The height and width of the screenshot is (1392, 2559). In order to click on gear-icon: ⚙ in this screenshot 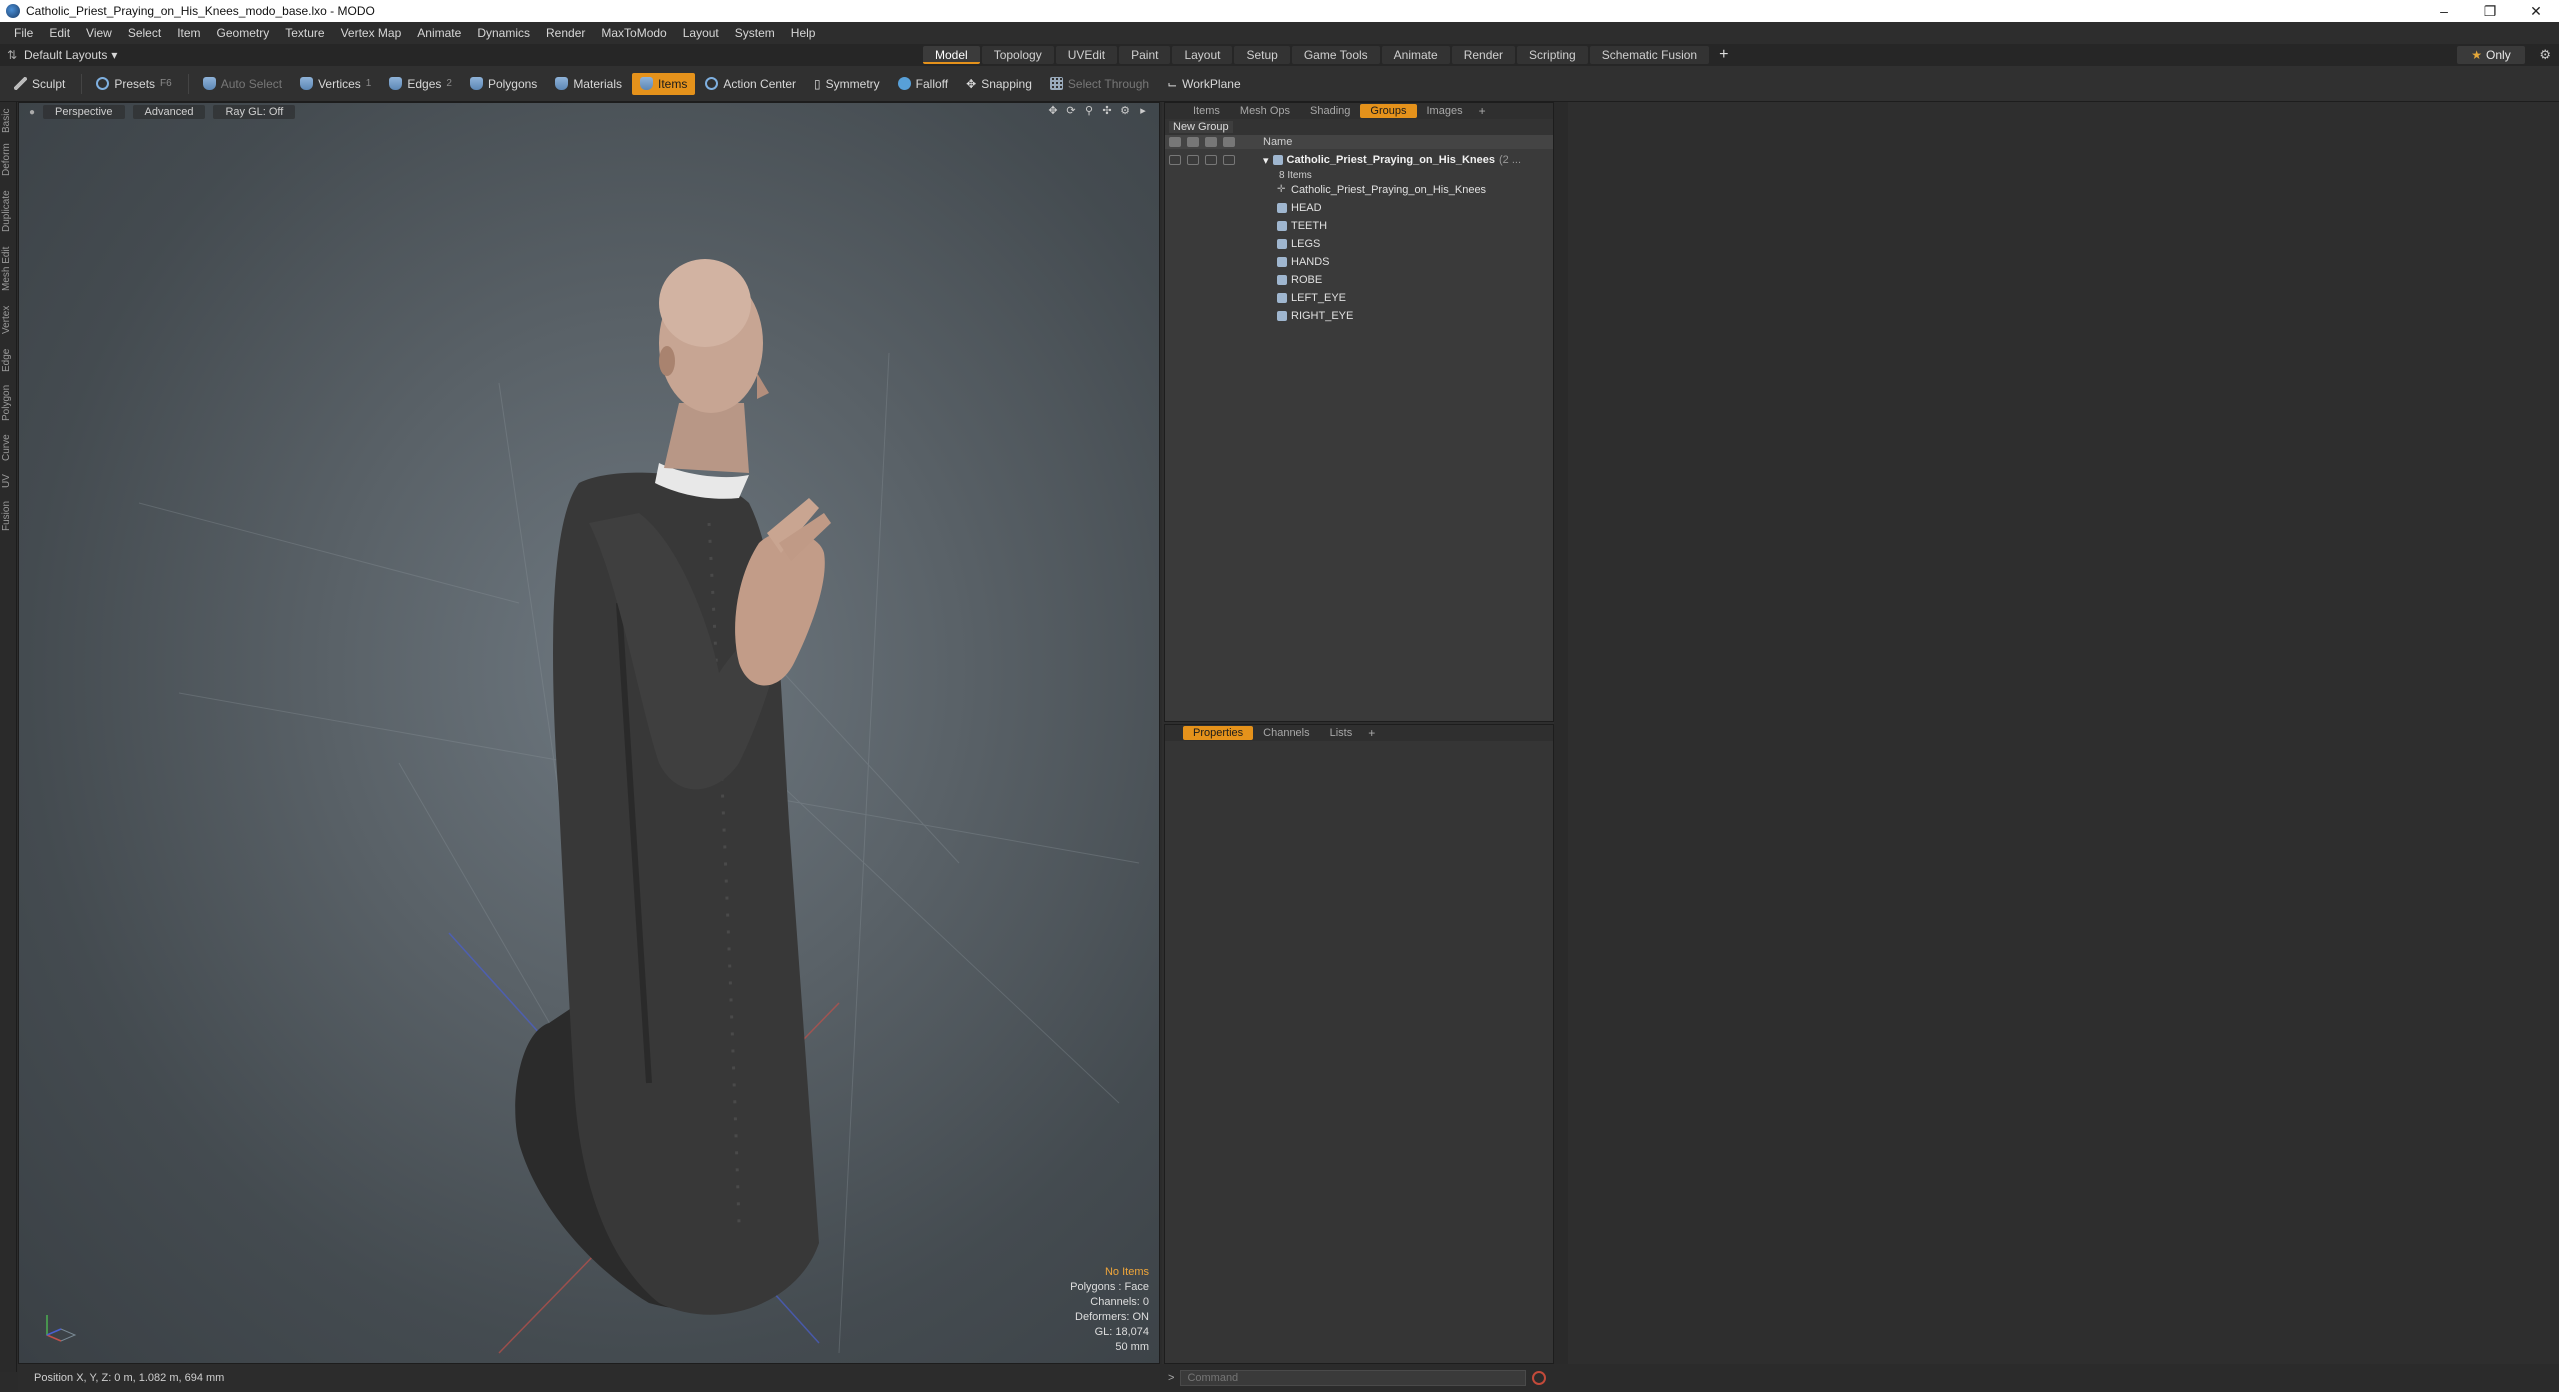, I will do `click(2545, 55)`.